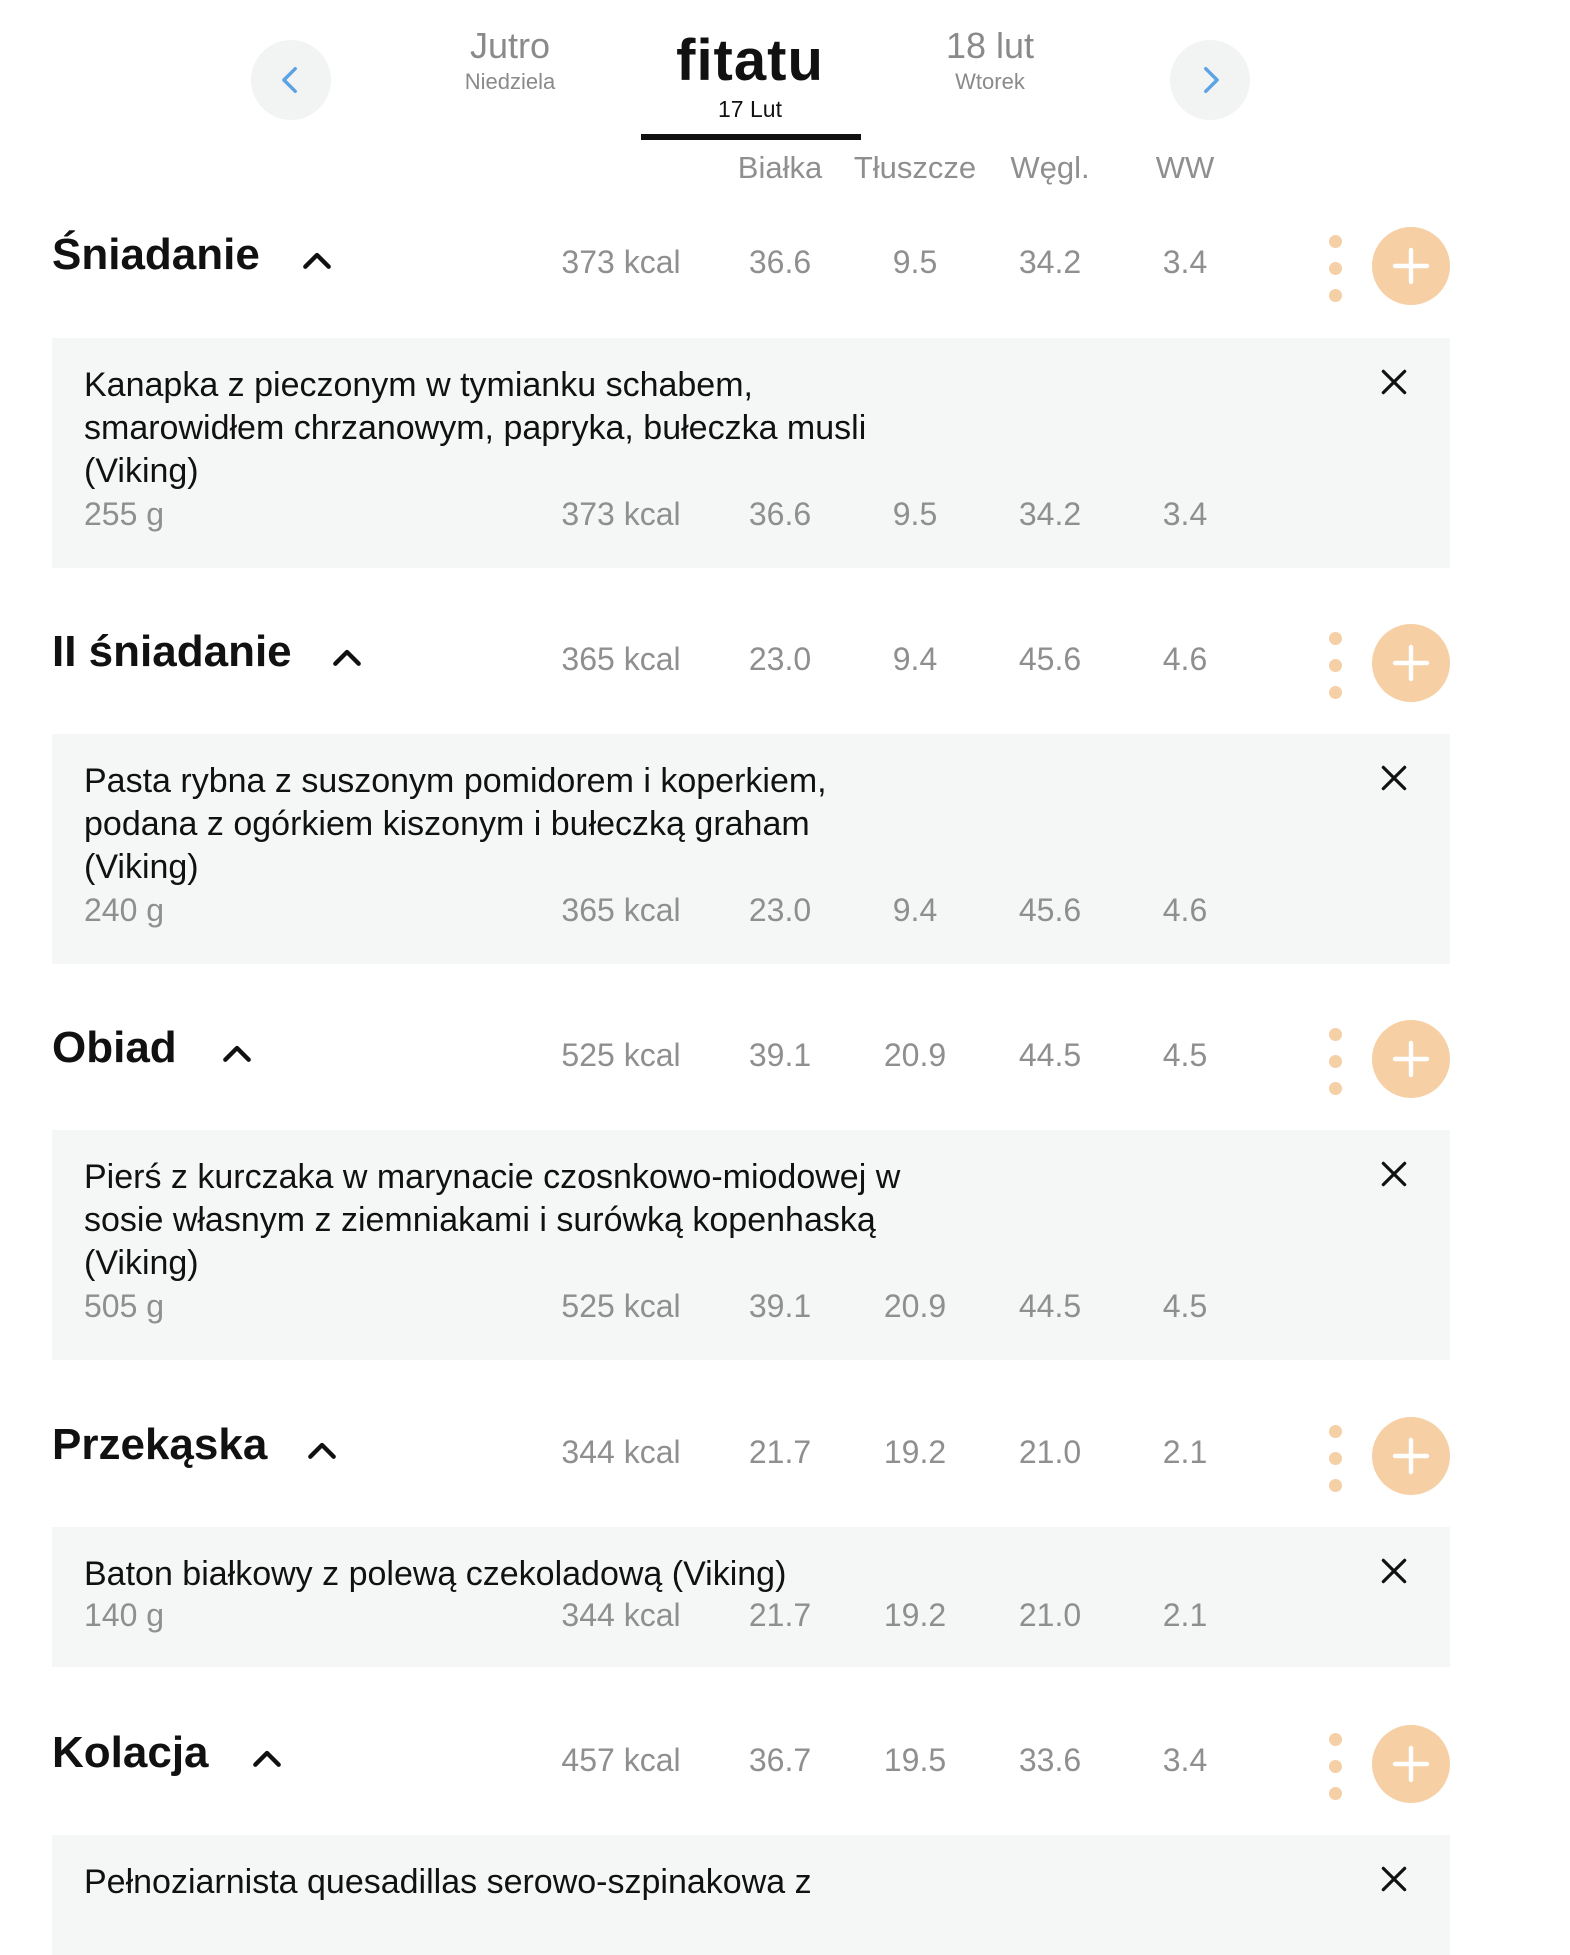 The width and height of the screenshot is (1570, 1955). Describe the element at coordinates (750, 109) in the screenshot. I see `current-date: 17 Lut` at that location.